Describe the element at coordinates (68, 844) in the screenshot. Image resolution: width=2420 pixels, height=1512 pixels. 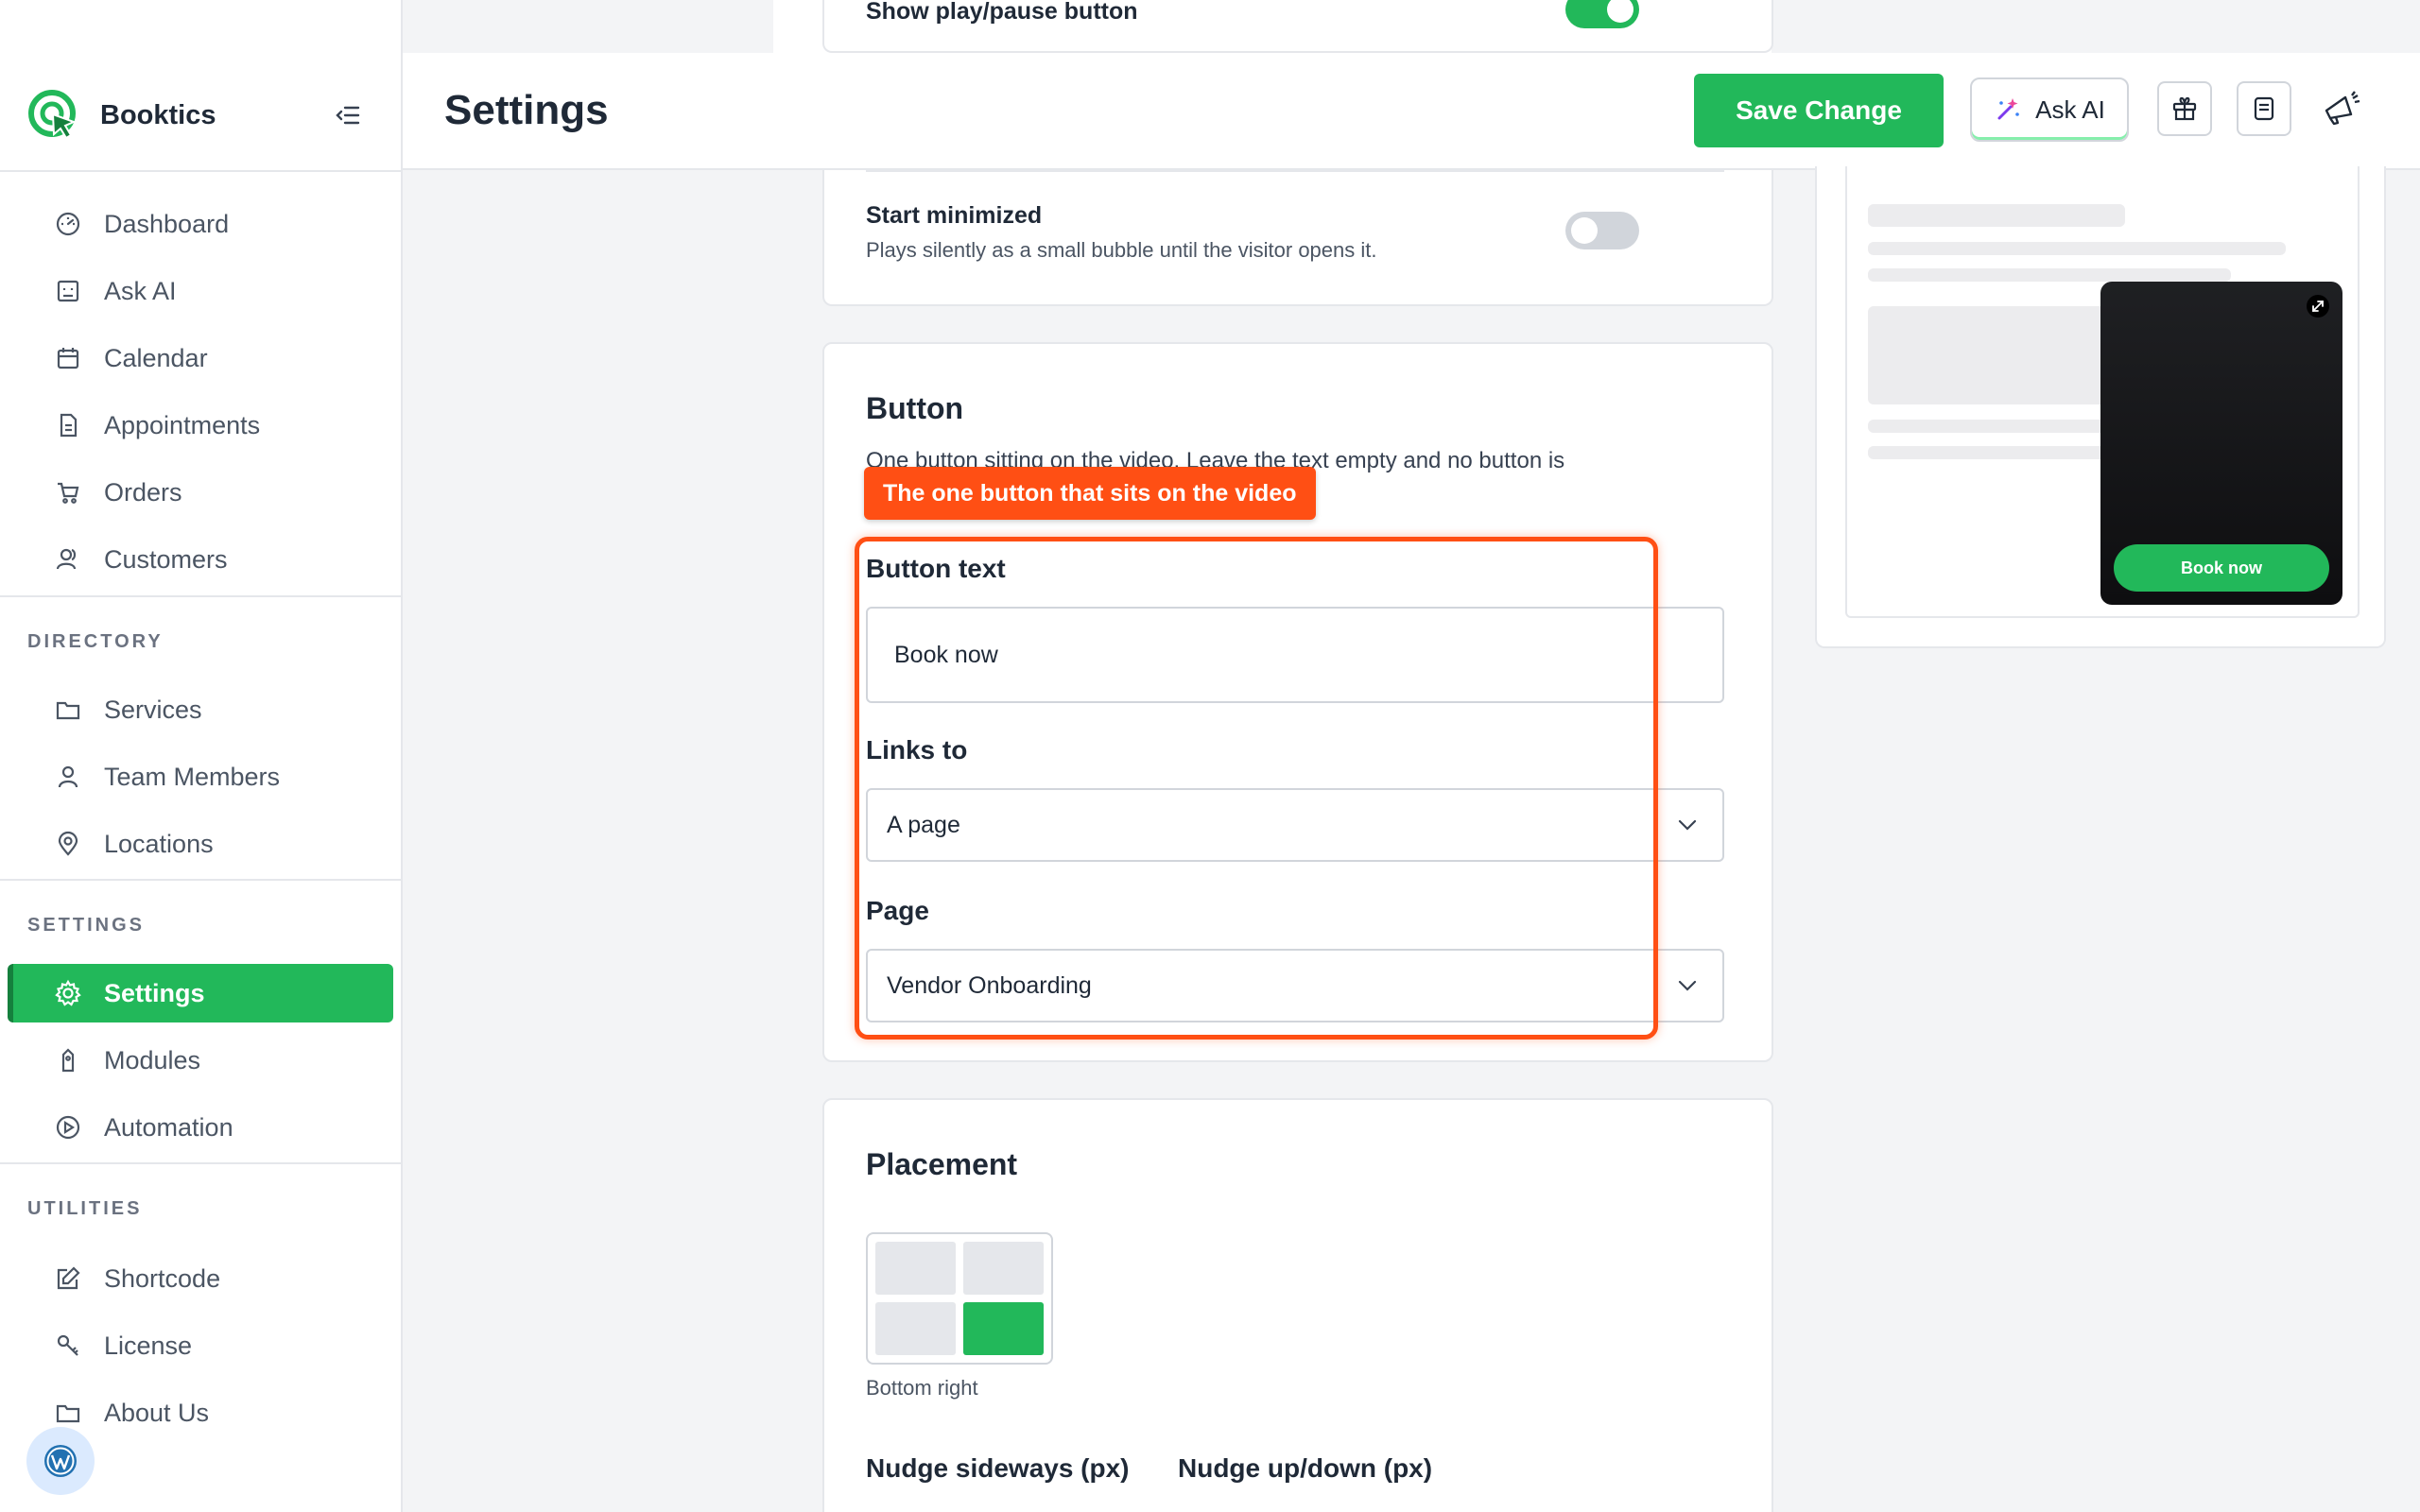
I see `pin-icon` at that location.